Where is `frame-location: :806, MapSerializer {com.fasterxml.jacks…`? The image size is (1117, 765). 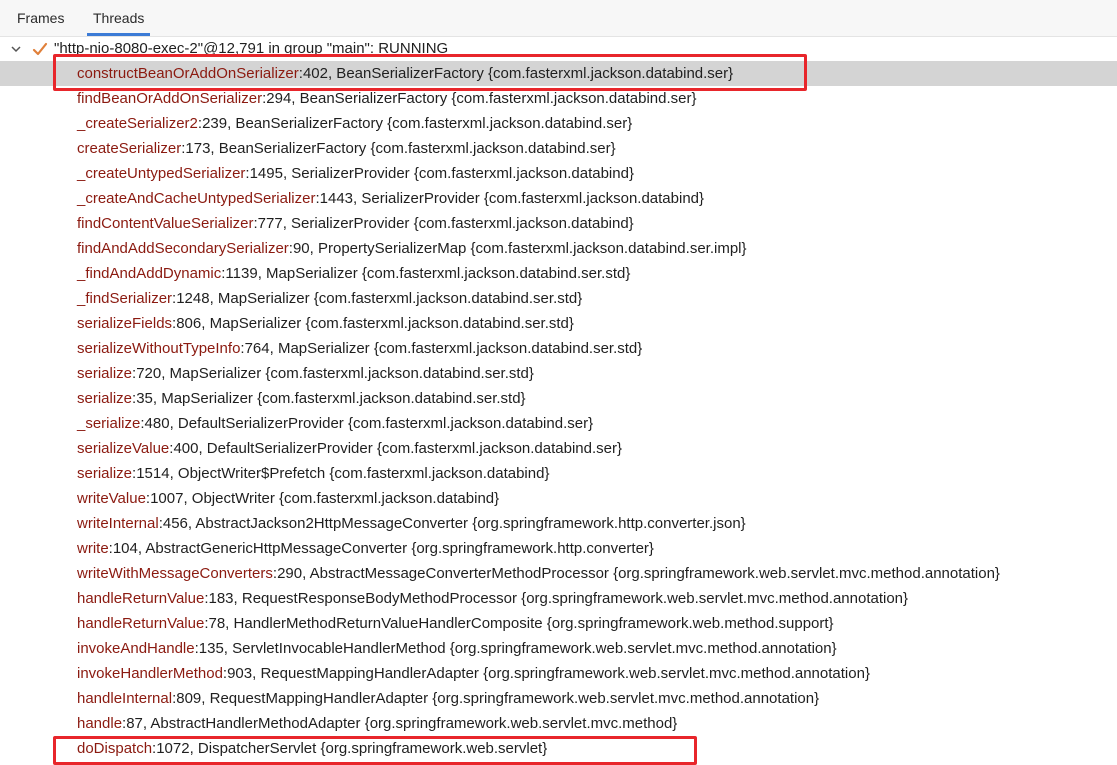
frame-location: :806, MapSerializer {com.fasterxml.jacks… is located at coordinates (373, 323).